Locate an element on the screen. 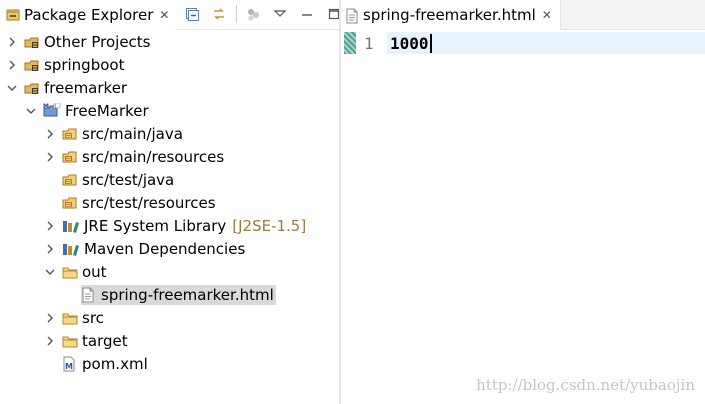 Image resolution: width=705 pixels, height=404 pixels. tree-item-label: freemarker is located at coordinates (86, 88).